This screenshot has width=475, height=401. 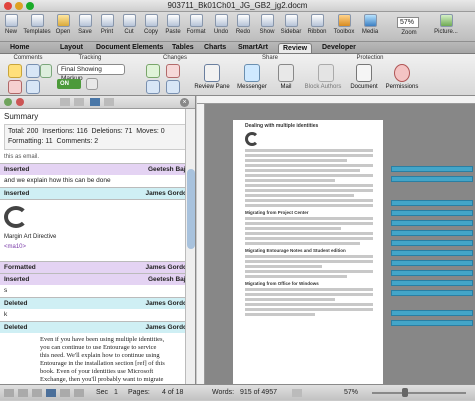 What do you see at coordinates (402, 73) in the screenshot?
I see `permissions-icon` at bounding box center [402, 73].